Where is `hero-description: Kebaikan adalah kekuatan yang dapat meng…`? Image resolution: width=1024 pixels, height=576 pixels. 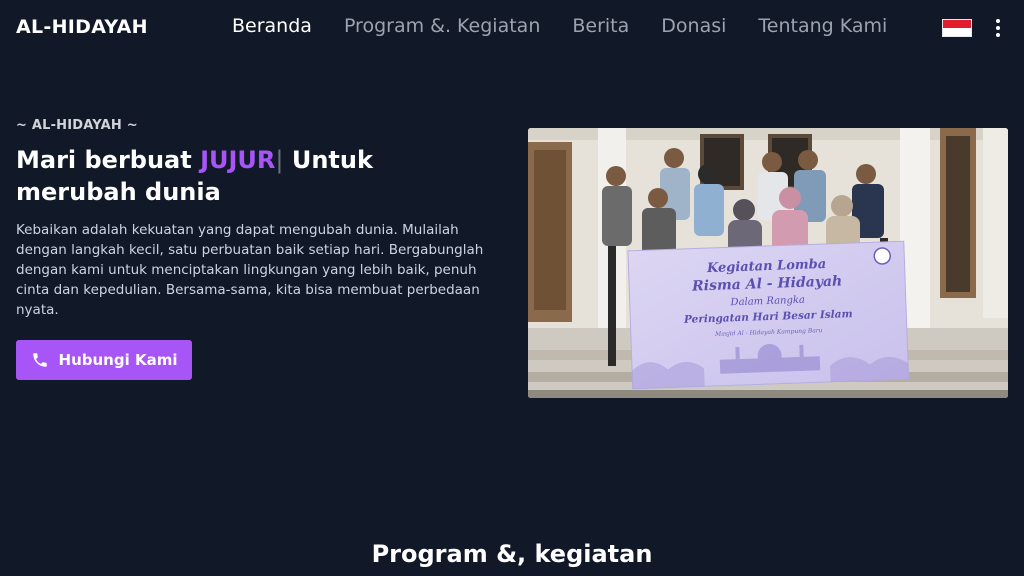
hero-description: Kebaikan adalah kekuatan yang dapat meng… is located at coordinates (250, 270).